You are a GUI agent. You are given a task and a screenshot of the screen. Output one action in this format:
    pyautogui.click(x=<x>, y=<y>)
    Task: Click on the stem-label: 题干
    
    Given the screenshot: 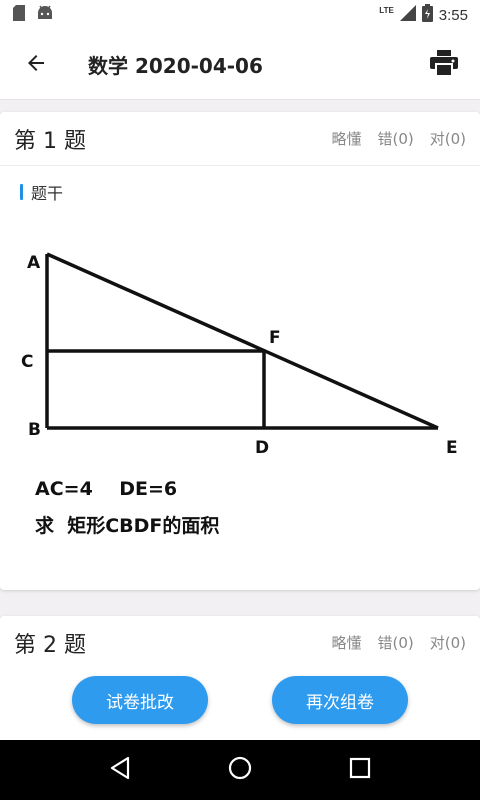 What is the action you would take?
    pyautogui.click(x=240, y=185)
    